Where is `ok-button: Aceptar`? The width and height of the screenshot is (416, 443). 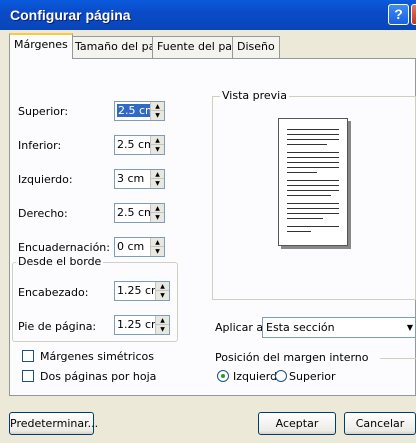 ok-button: Aceptar is located at coordinates (297, 423).